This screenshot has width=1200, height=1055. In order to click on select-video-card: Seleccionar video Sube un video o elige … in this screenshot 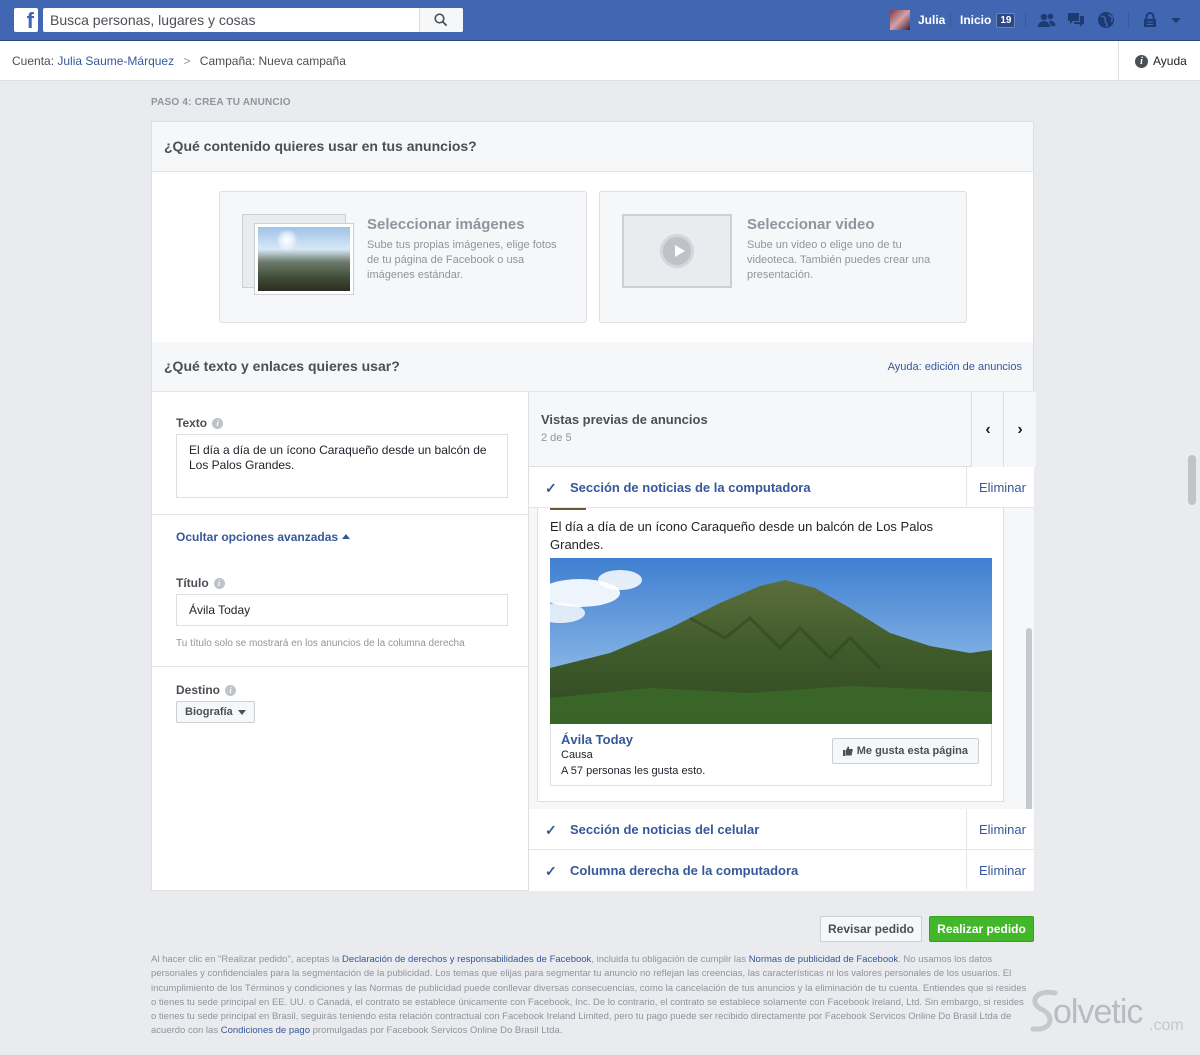, I will do `click(783, 257)`.